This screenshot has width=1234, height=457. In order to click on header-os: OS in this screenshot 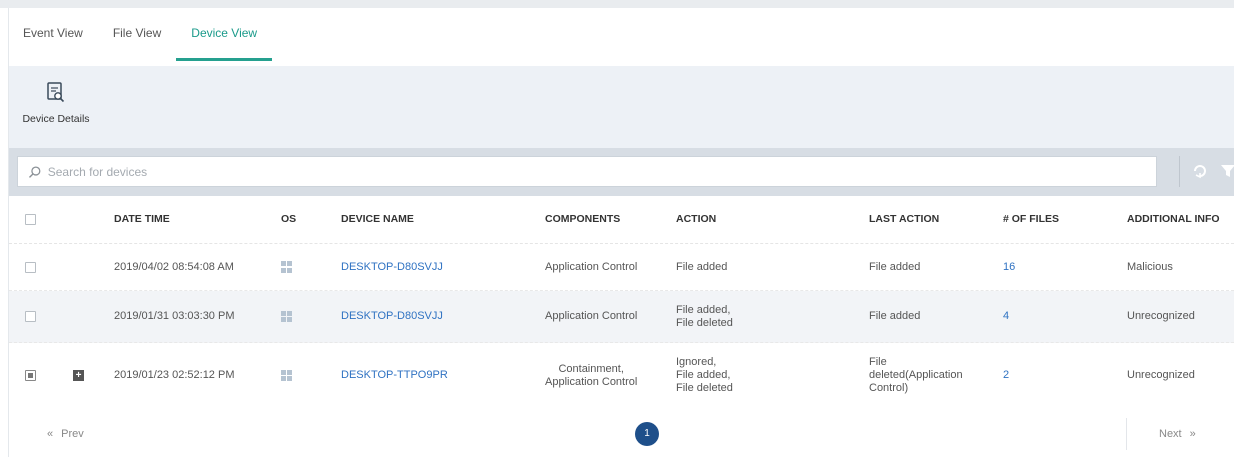, I will do `click(288, 219)`.